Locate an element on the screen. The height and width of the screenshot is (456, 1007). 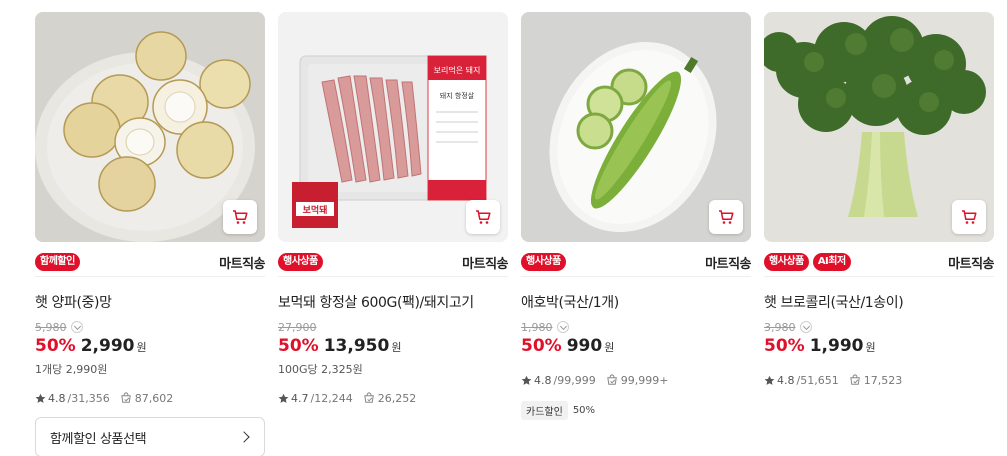
sale-price: 990 is located at coordinates (584, 346).